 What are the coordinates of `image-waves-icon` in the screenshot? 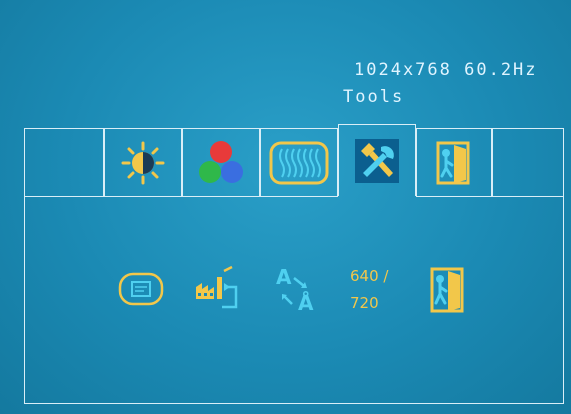 It's located at (299, 162).